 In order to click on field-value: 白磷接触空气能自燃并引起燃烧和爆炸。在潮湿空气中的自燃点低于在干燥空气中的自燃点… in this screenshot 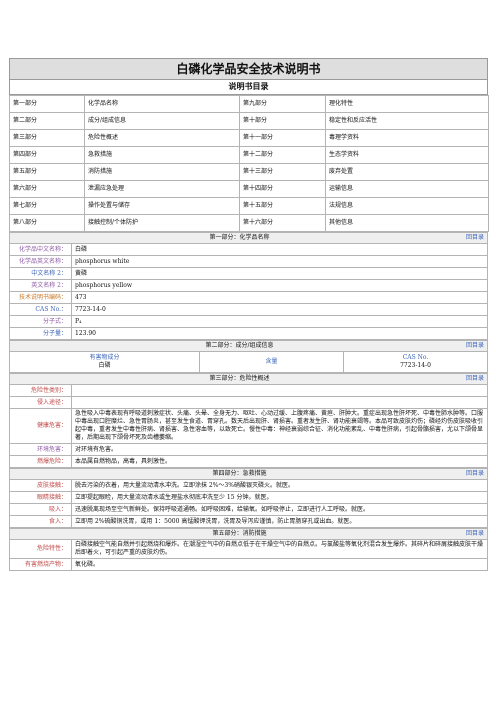, I will do `click(279, 549)`.